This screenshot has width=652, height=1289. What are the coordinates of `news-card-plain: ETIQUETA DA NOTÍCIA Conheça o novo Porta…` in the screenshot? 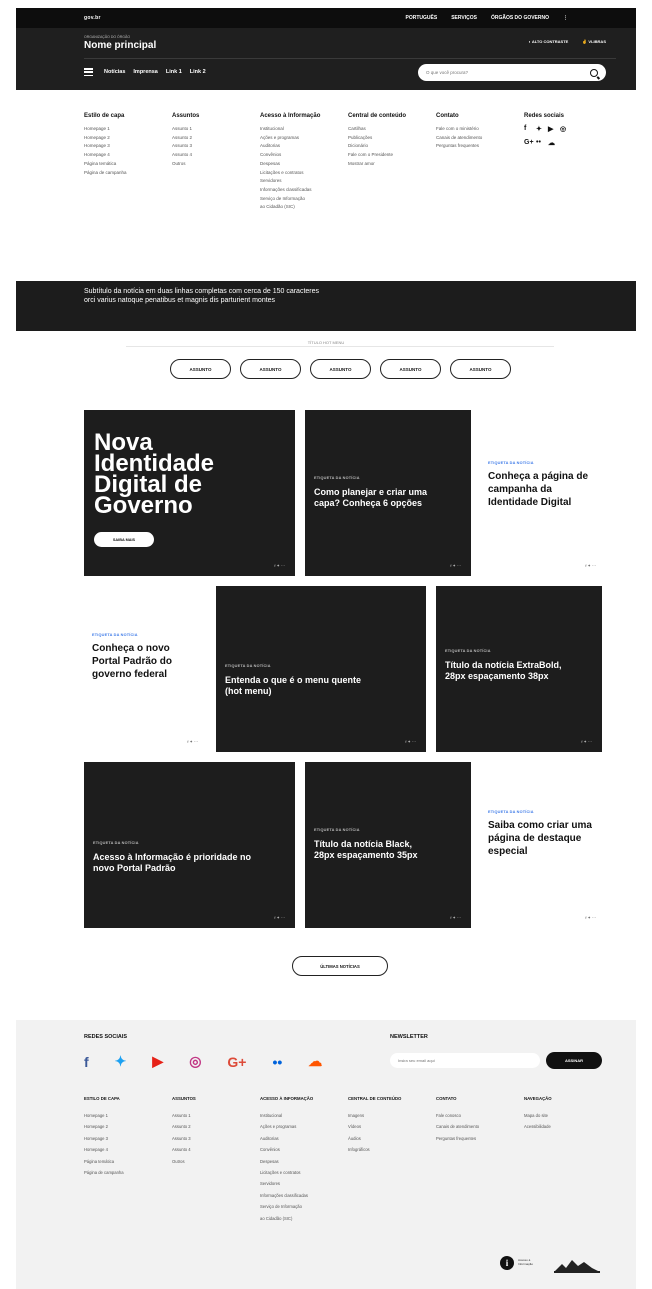 It's located at (145, 669).